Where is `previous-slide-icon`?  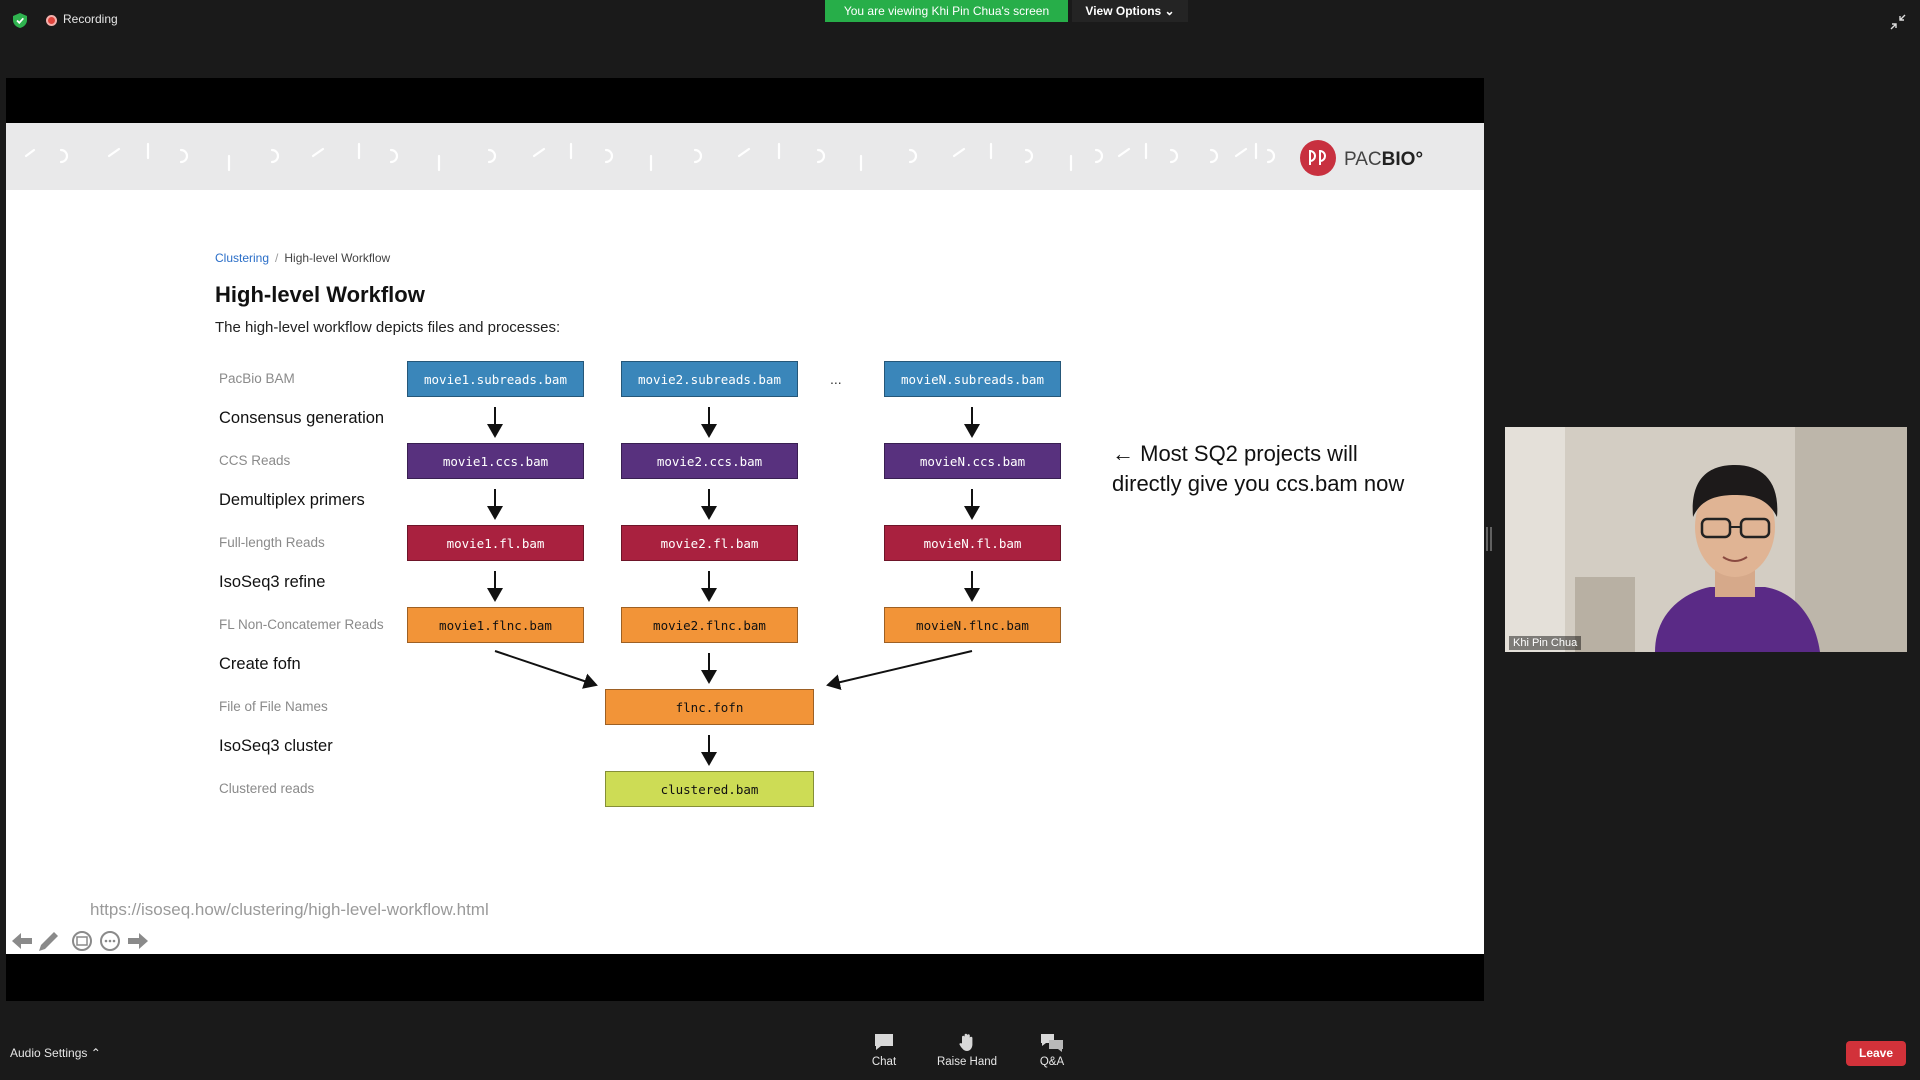
previous-slide-icon is located at coordinates (22, 941).